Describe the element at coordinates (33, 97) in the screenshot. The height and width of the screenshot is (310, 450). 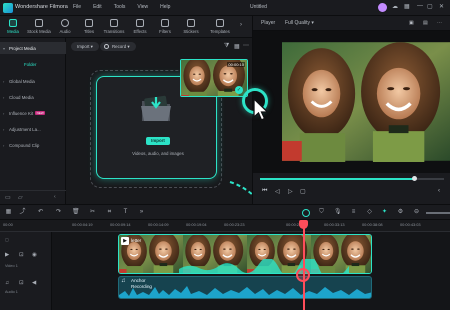
I see `sidebar-item-cloud-media: › Cloud Media` at that location.